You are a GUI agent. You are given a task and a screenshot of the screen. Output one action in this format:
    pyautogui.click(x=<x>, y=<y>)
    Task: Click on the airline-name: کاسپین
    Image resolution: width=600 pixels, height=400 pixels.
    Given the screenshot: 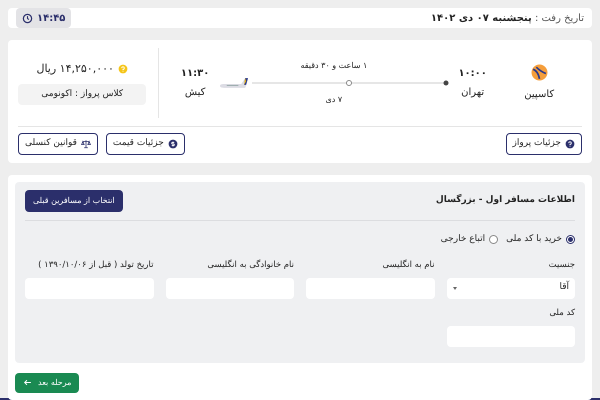 What is the action you would take?
    pyautogui.click(x=539, y=95)
    